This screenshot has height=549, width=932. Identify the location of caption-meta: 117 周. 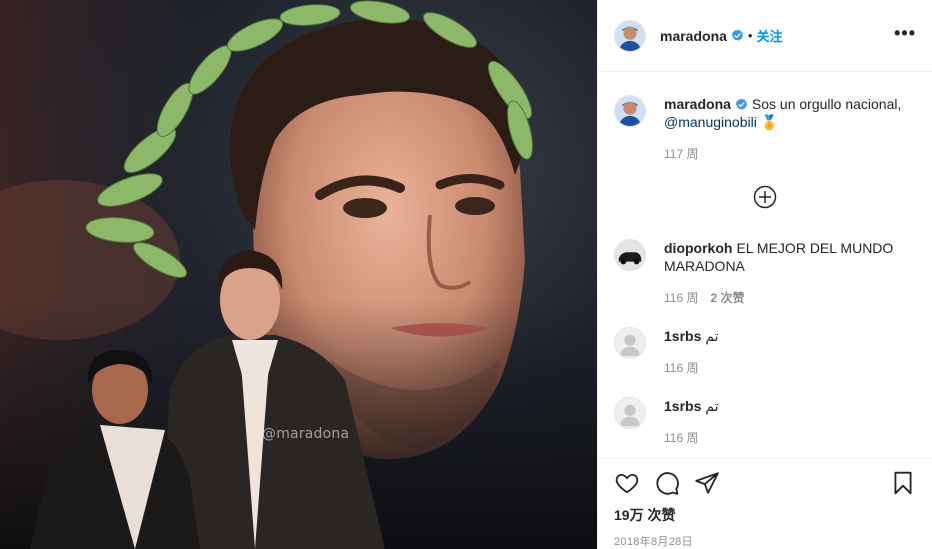
(782, 154).